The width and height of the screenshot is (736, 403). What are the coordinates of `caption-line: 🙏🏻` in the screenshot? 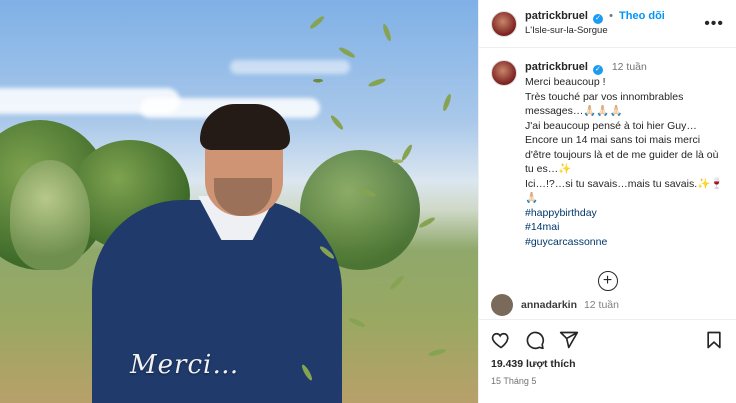 It's located at (532, 198).